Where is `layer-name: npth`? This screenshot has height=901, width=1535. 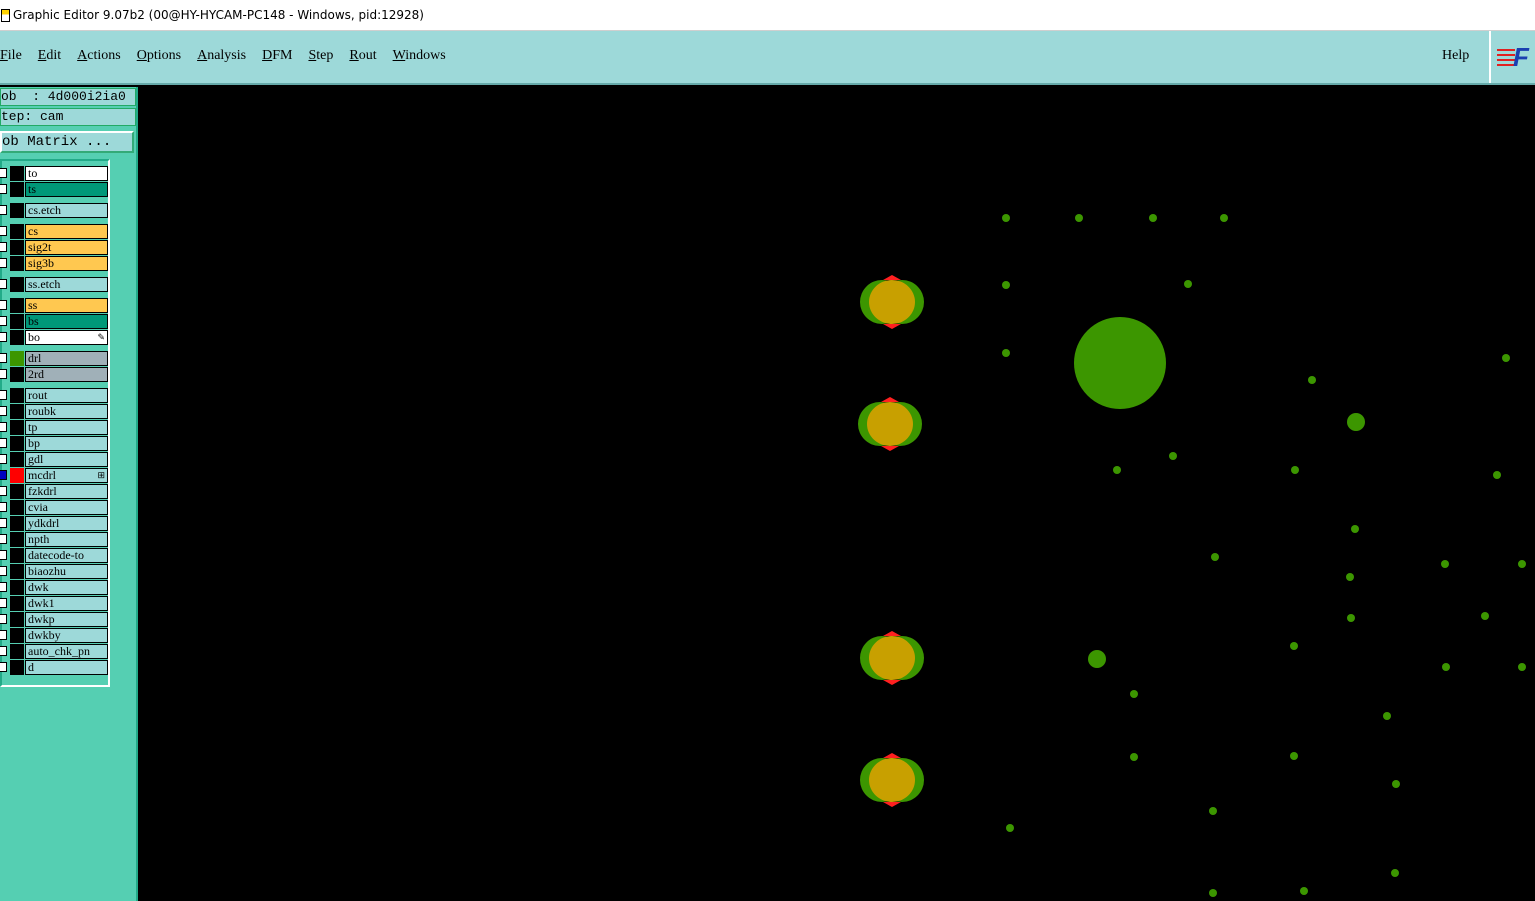
layer-name: npth is located at coordinates (66, 539).